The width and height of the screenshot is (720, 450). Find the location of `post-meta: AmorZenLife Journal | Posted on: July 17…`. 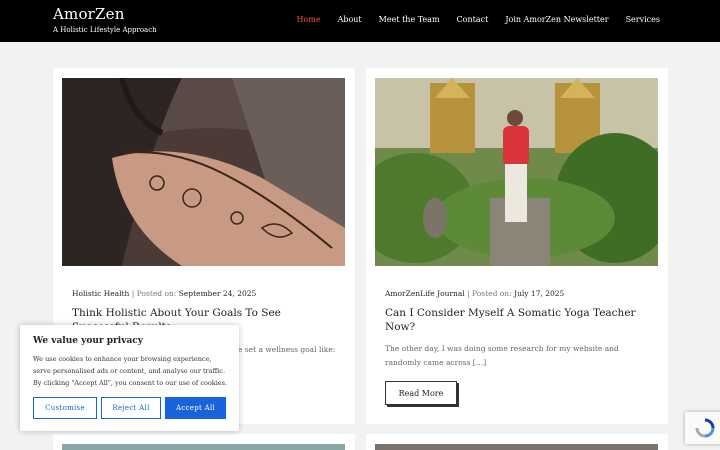

post-meta: AmorZenLife Journal | Posted on: July 17… is located at coordinates (475, 293).